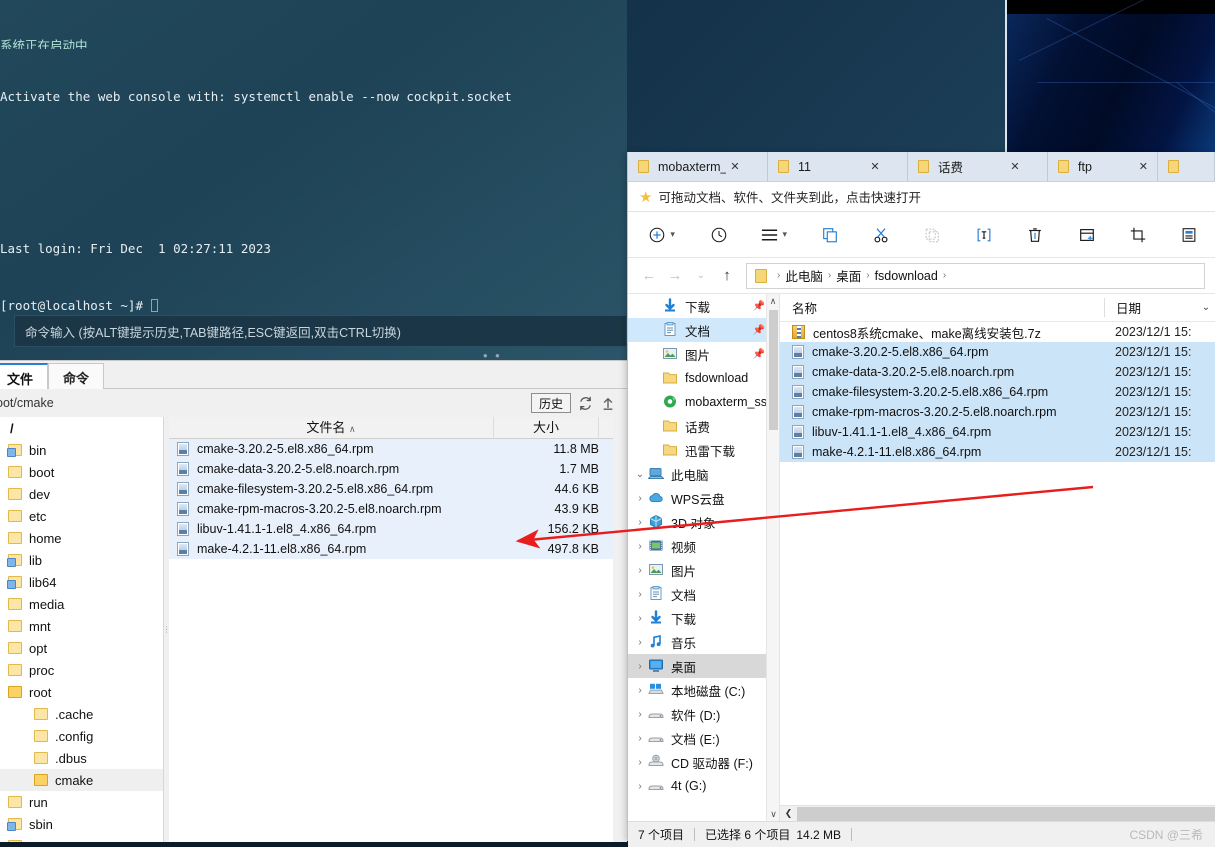 The image size is (1215, 847). What do you see at coordinates (320, 331) in the screenshot?
I see `command-input-bar: 命令输入 (按ALT键提示历史,TAB键路径,ESC键返回,双击CTRL切换)` at bounding box center [320, 331].